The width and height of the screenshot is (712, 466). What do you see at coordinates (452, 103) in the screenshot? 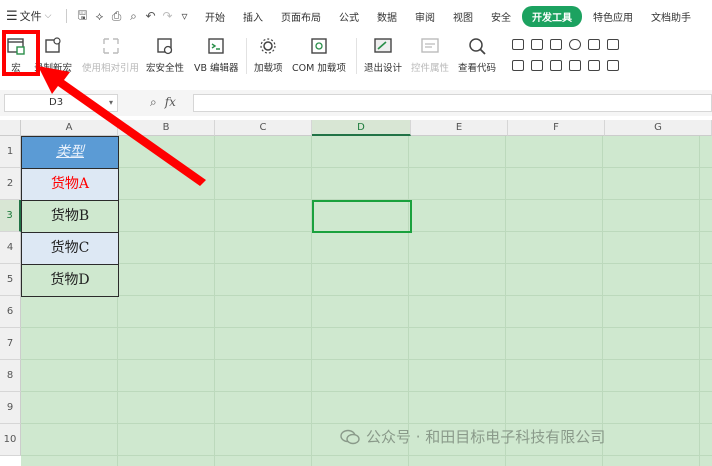
I see `formula-input` at bounding box center [452, 103].